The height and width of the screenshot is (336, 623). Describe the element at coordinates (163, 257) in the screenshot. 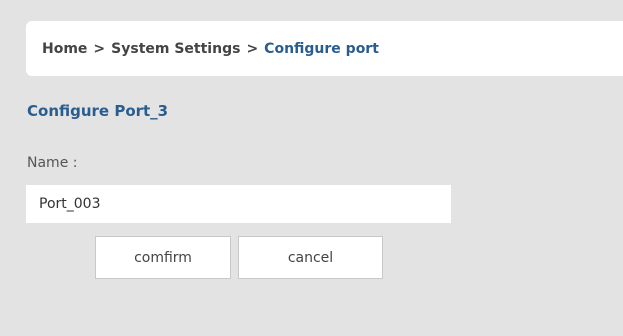

I see `confirm-button: comfirm` at that location.